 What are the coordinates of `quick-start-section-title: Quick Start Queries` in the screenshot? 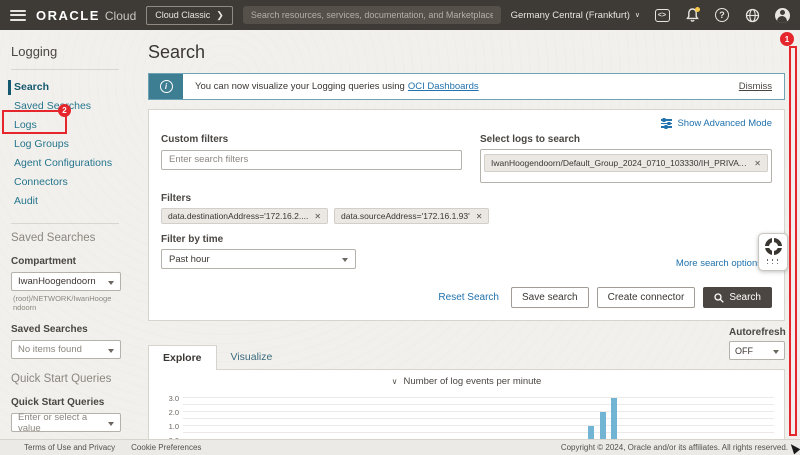 It's located at (61, 379).